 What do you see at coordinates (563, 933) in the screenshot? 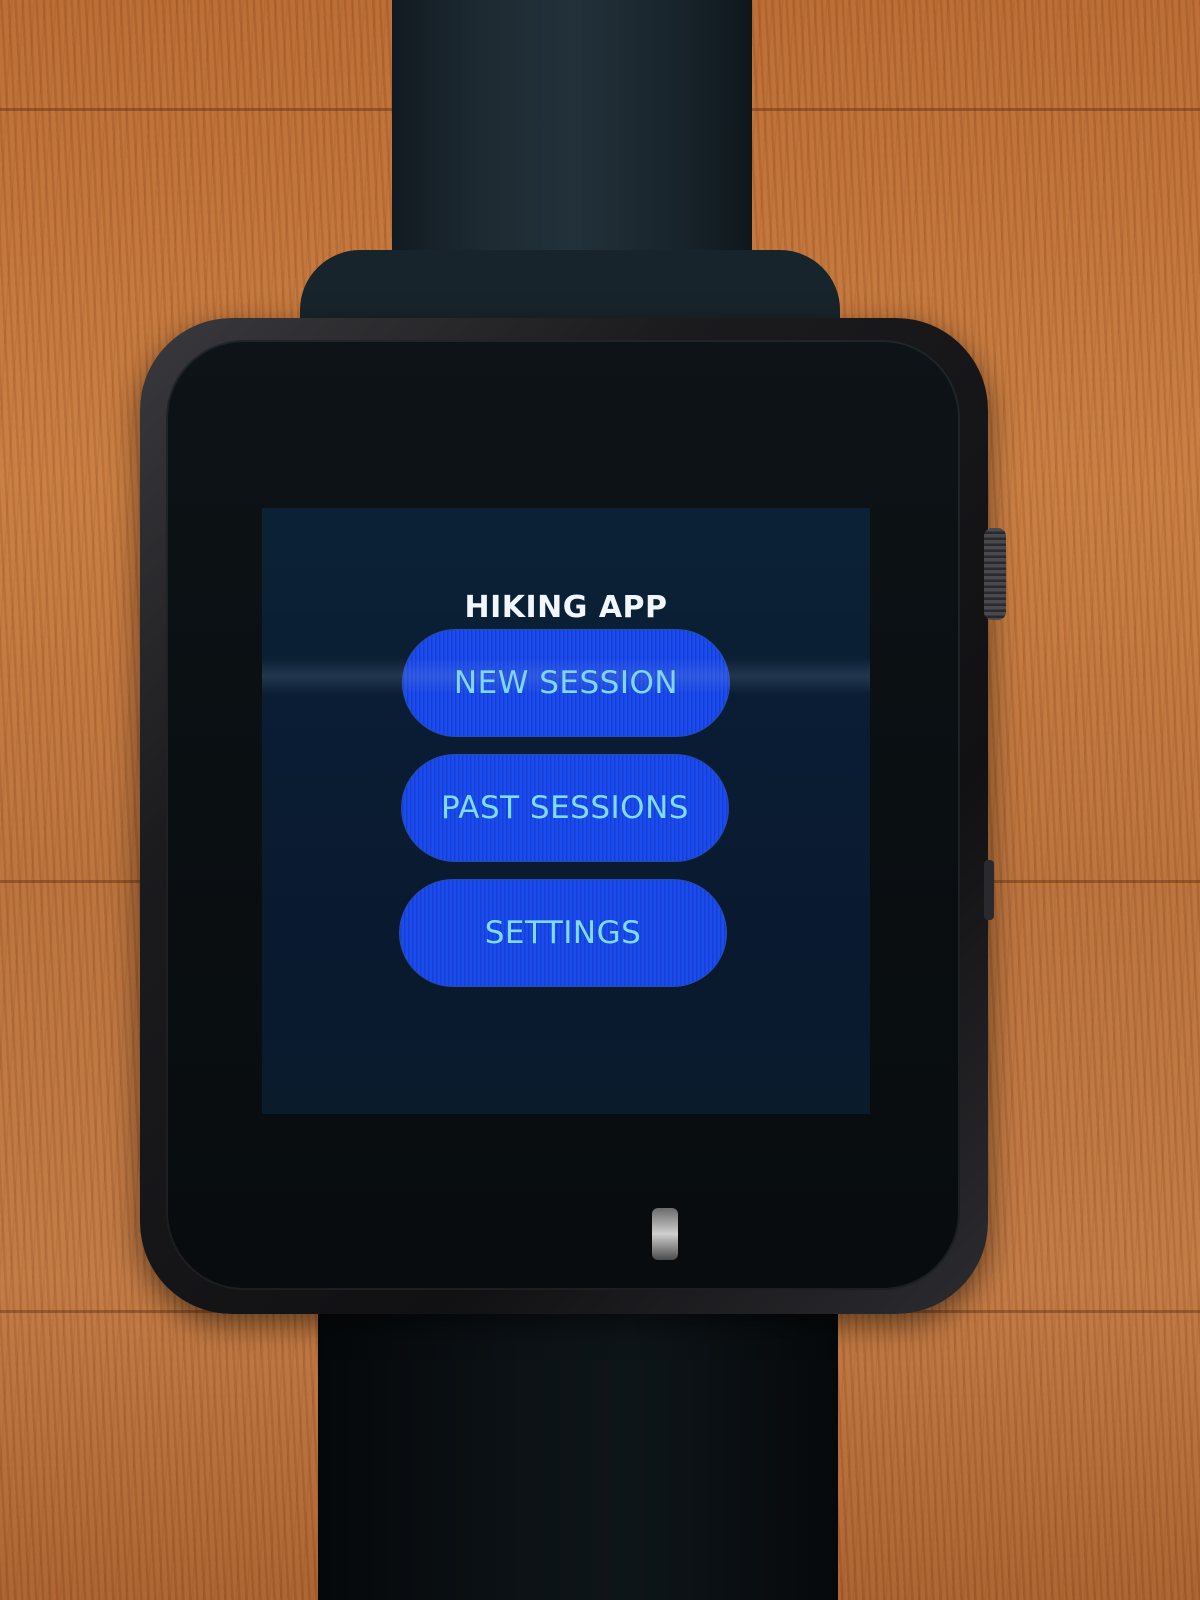
I see `settings-button: SETTINGS` at bounding box center [563, 933].